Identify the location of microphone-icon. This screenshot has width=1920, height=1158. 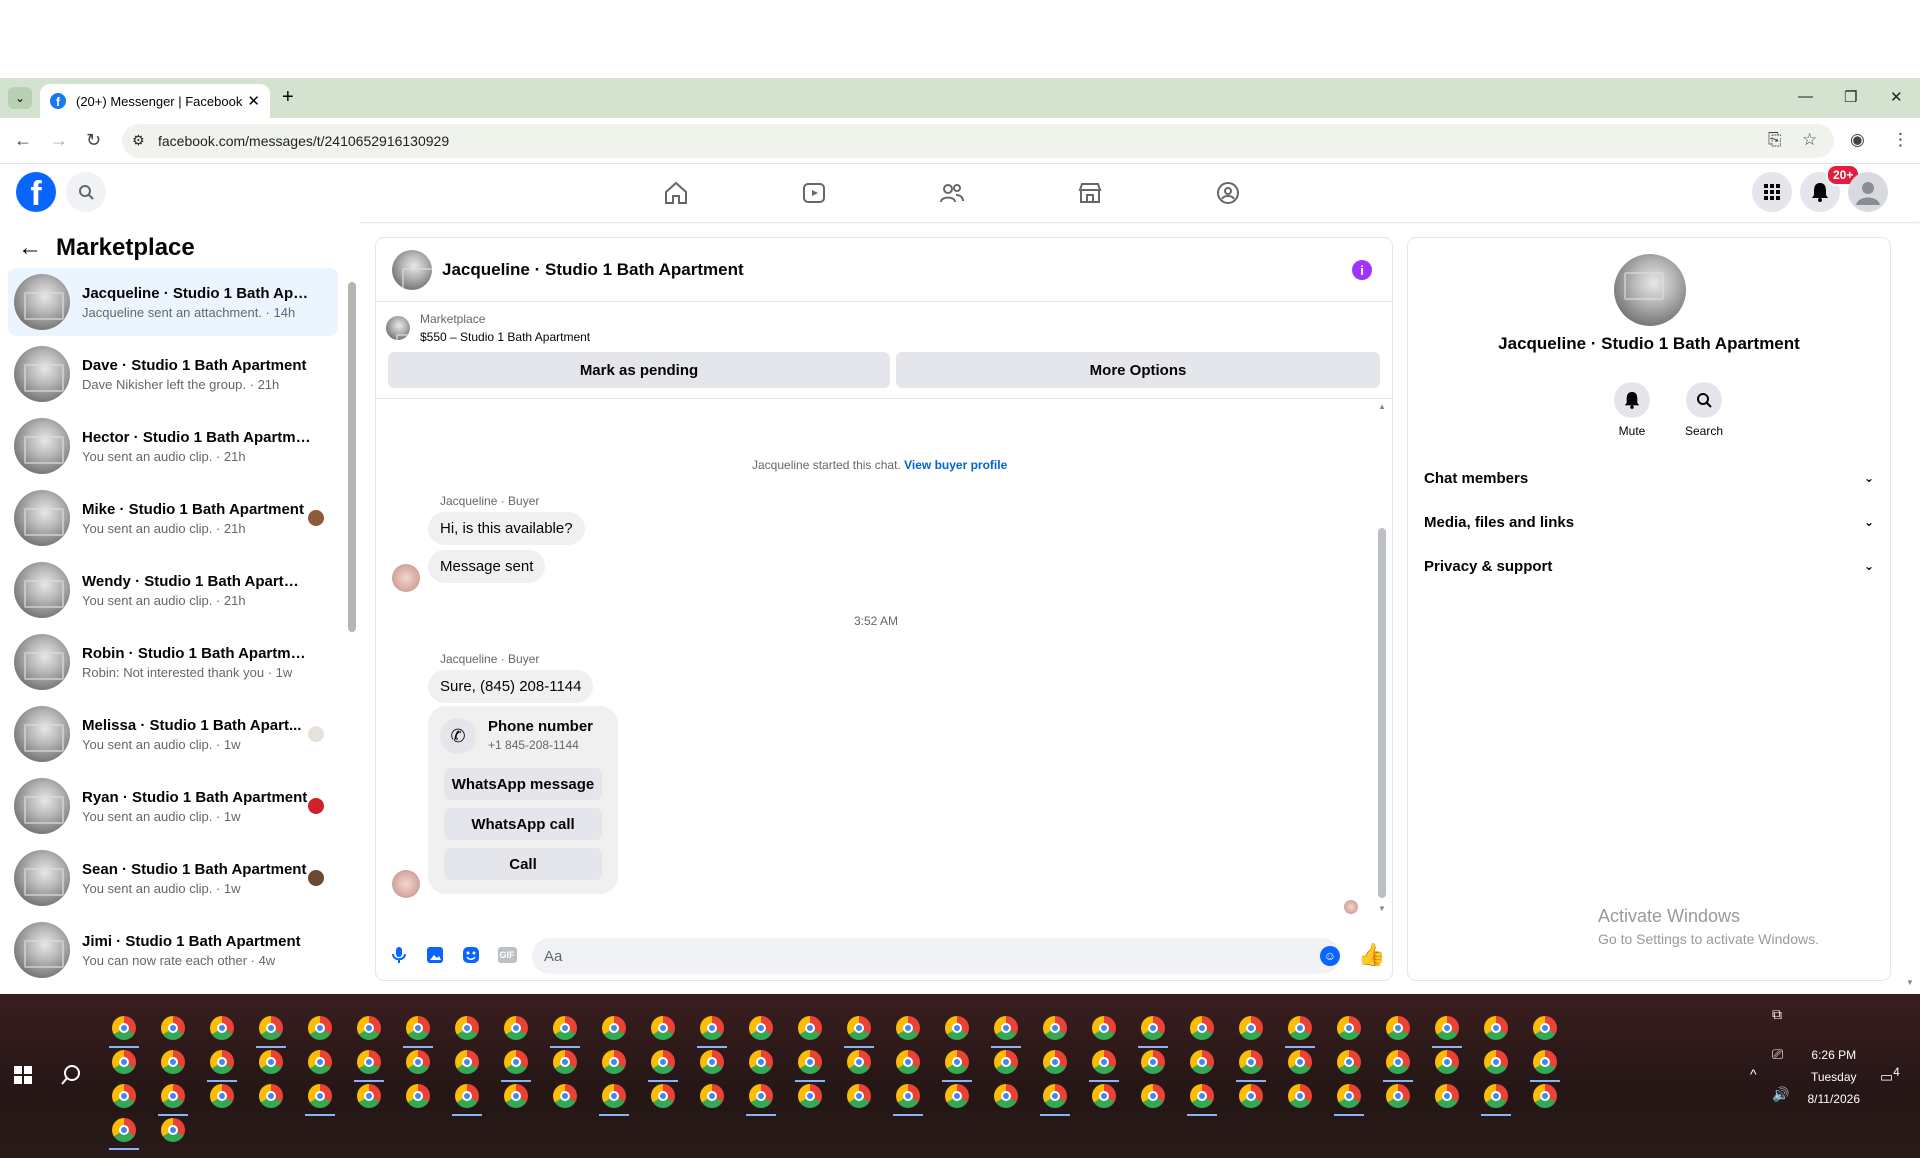
(399, 955).